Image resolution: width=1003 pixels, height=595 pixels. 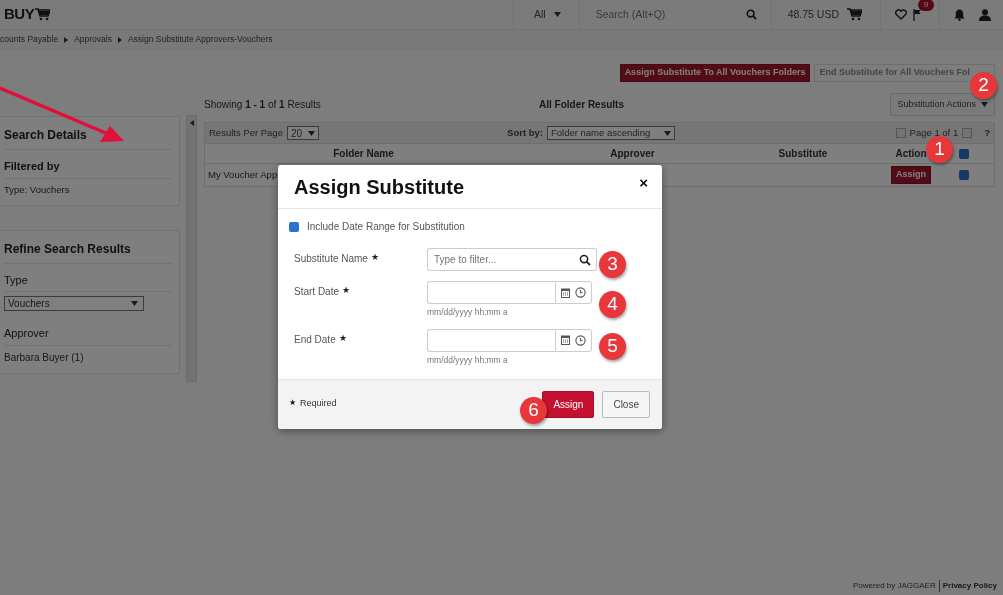 I want to click on facet-link: Barbara Buyer (1), so click(x=88, y=357).